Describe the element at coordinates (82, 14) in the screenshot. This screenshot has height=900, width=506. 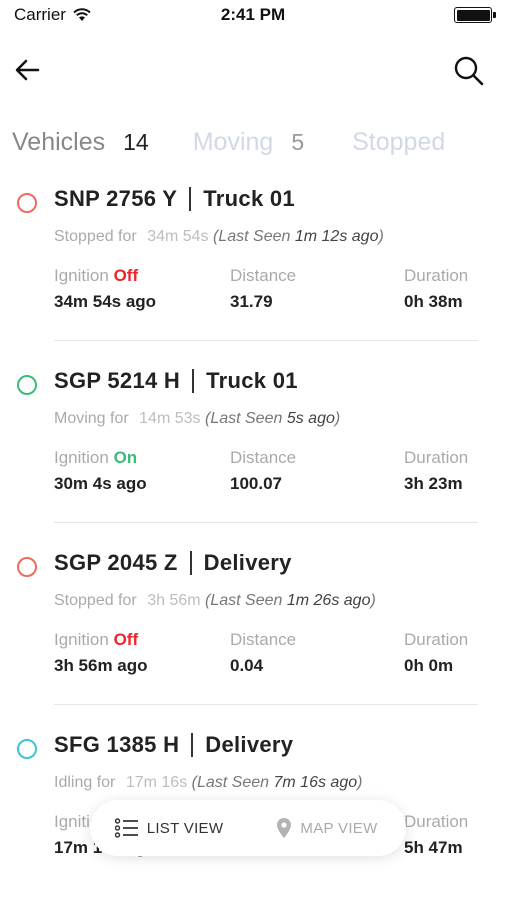
I see `wifi-icon` at that location.